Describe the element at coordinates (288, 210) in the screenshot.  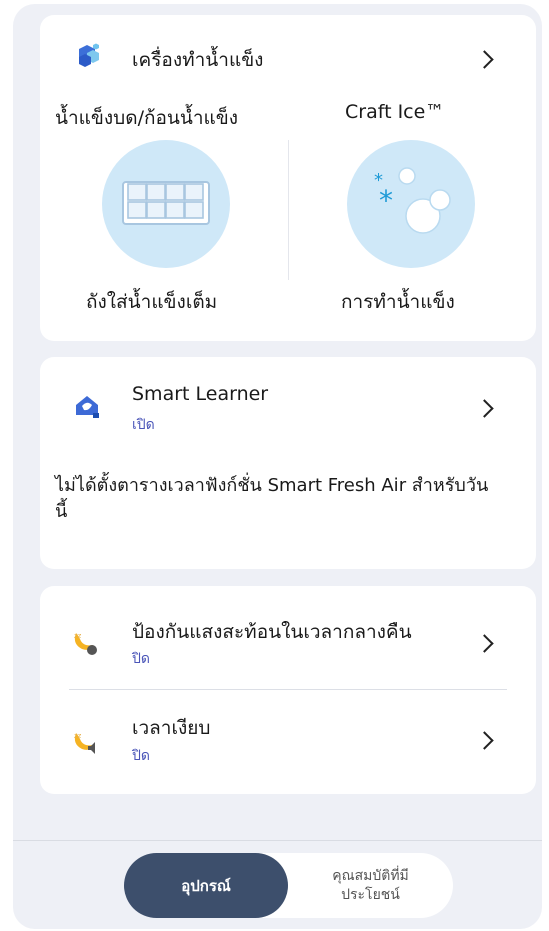
I see `ice-column-divider` at that location.